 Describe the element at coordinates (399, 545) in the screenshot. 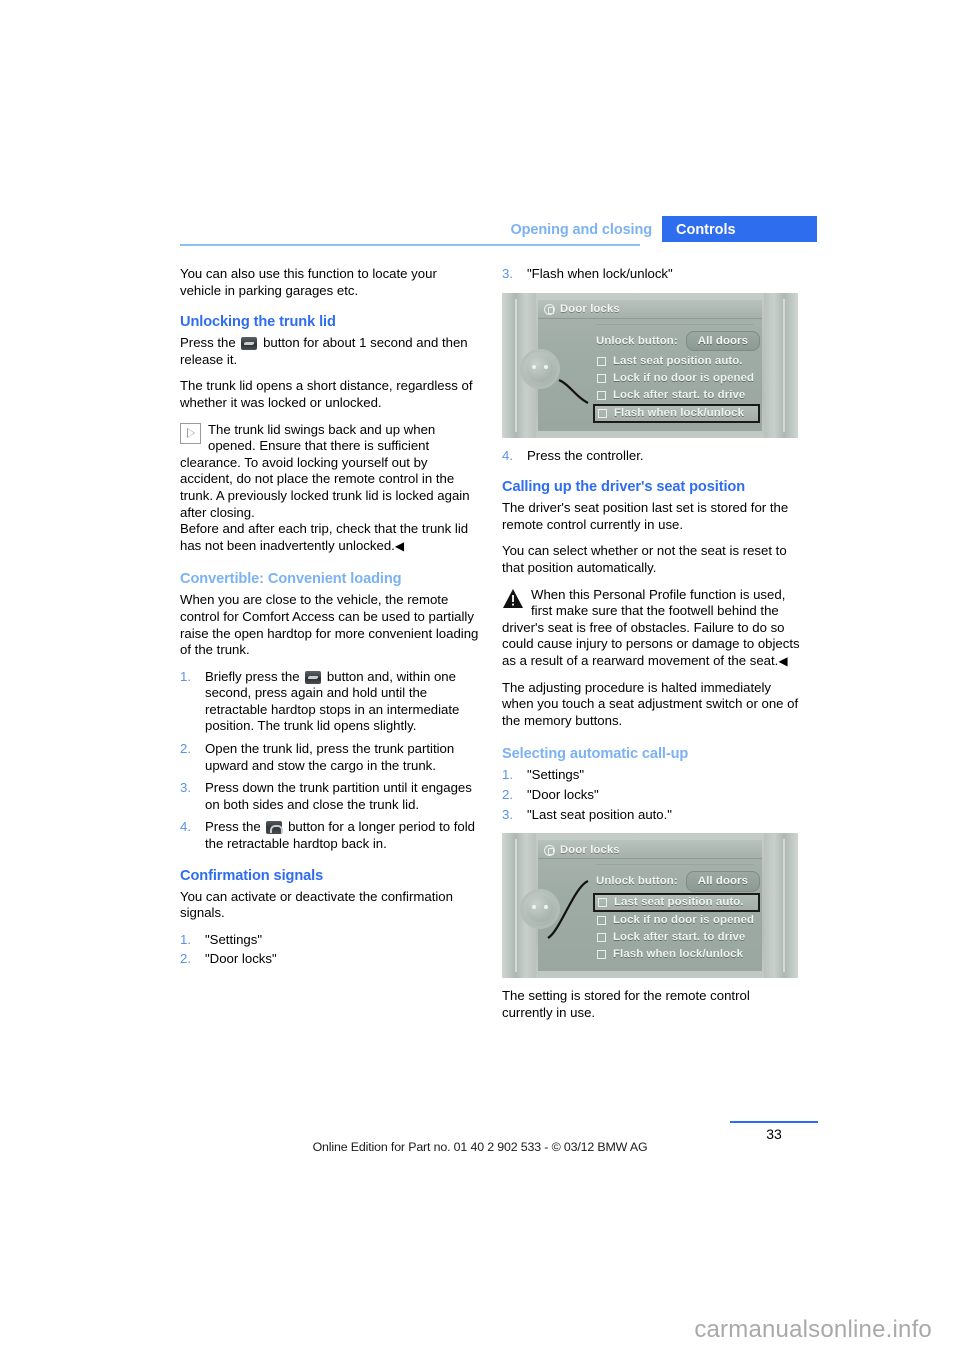

I see `note-end-mark: ◀` at that location.